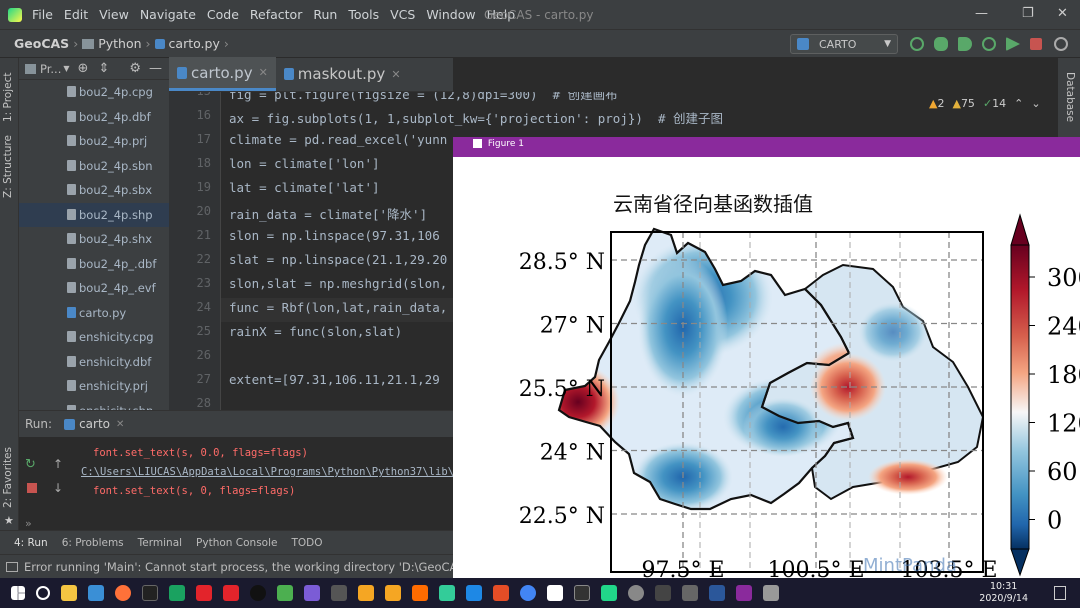  Describe the element at coordinates (236, 543) in the screenshot. I see `tool-tab-python-console: Python Console` at that location.